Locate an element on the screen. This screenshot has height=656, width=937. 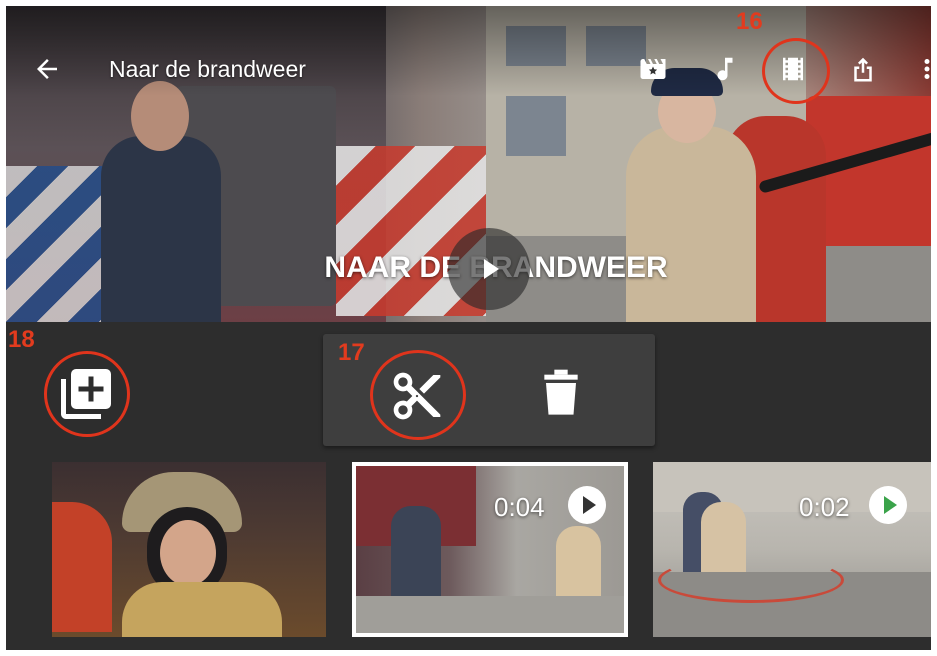
clip-thumbnail is located at coordinates (189, 549).